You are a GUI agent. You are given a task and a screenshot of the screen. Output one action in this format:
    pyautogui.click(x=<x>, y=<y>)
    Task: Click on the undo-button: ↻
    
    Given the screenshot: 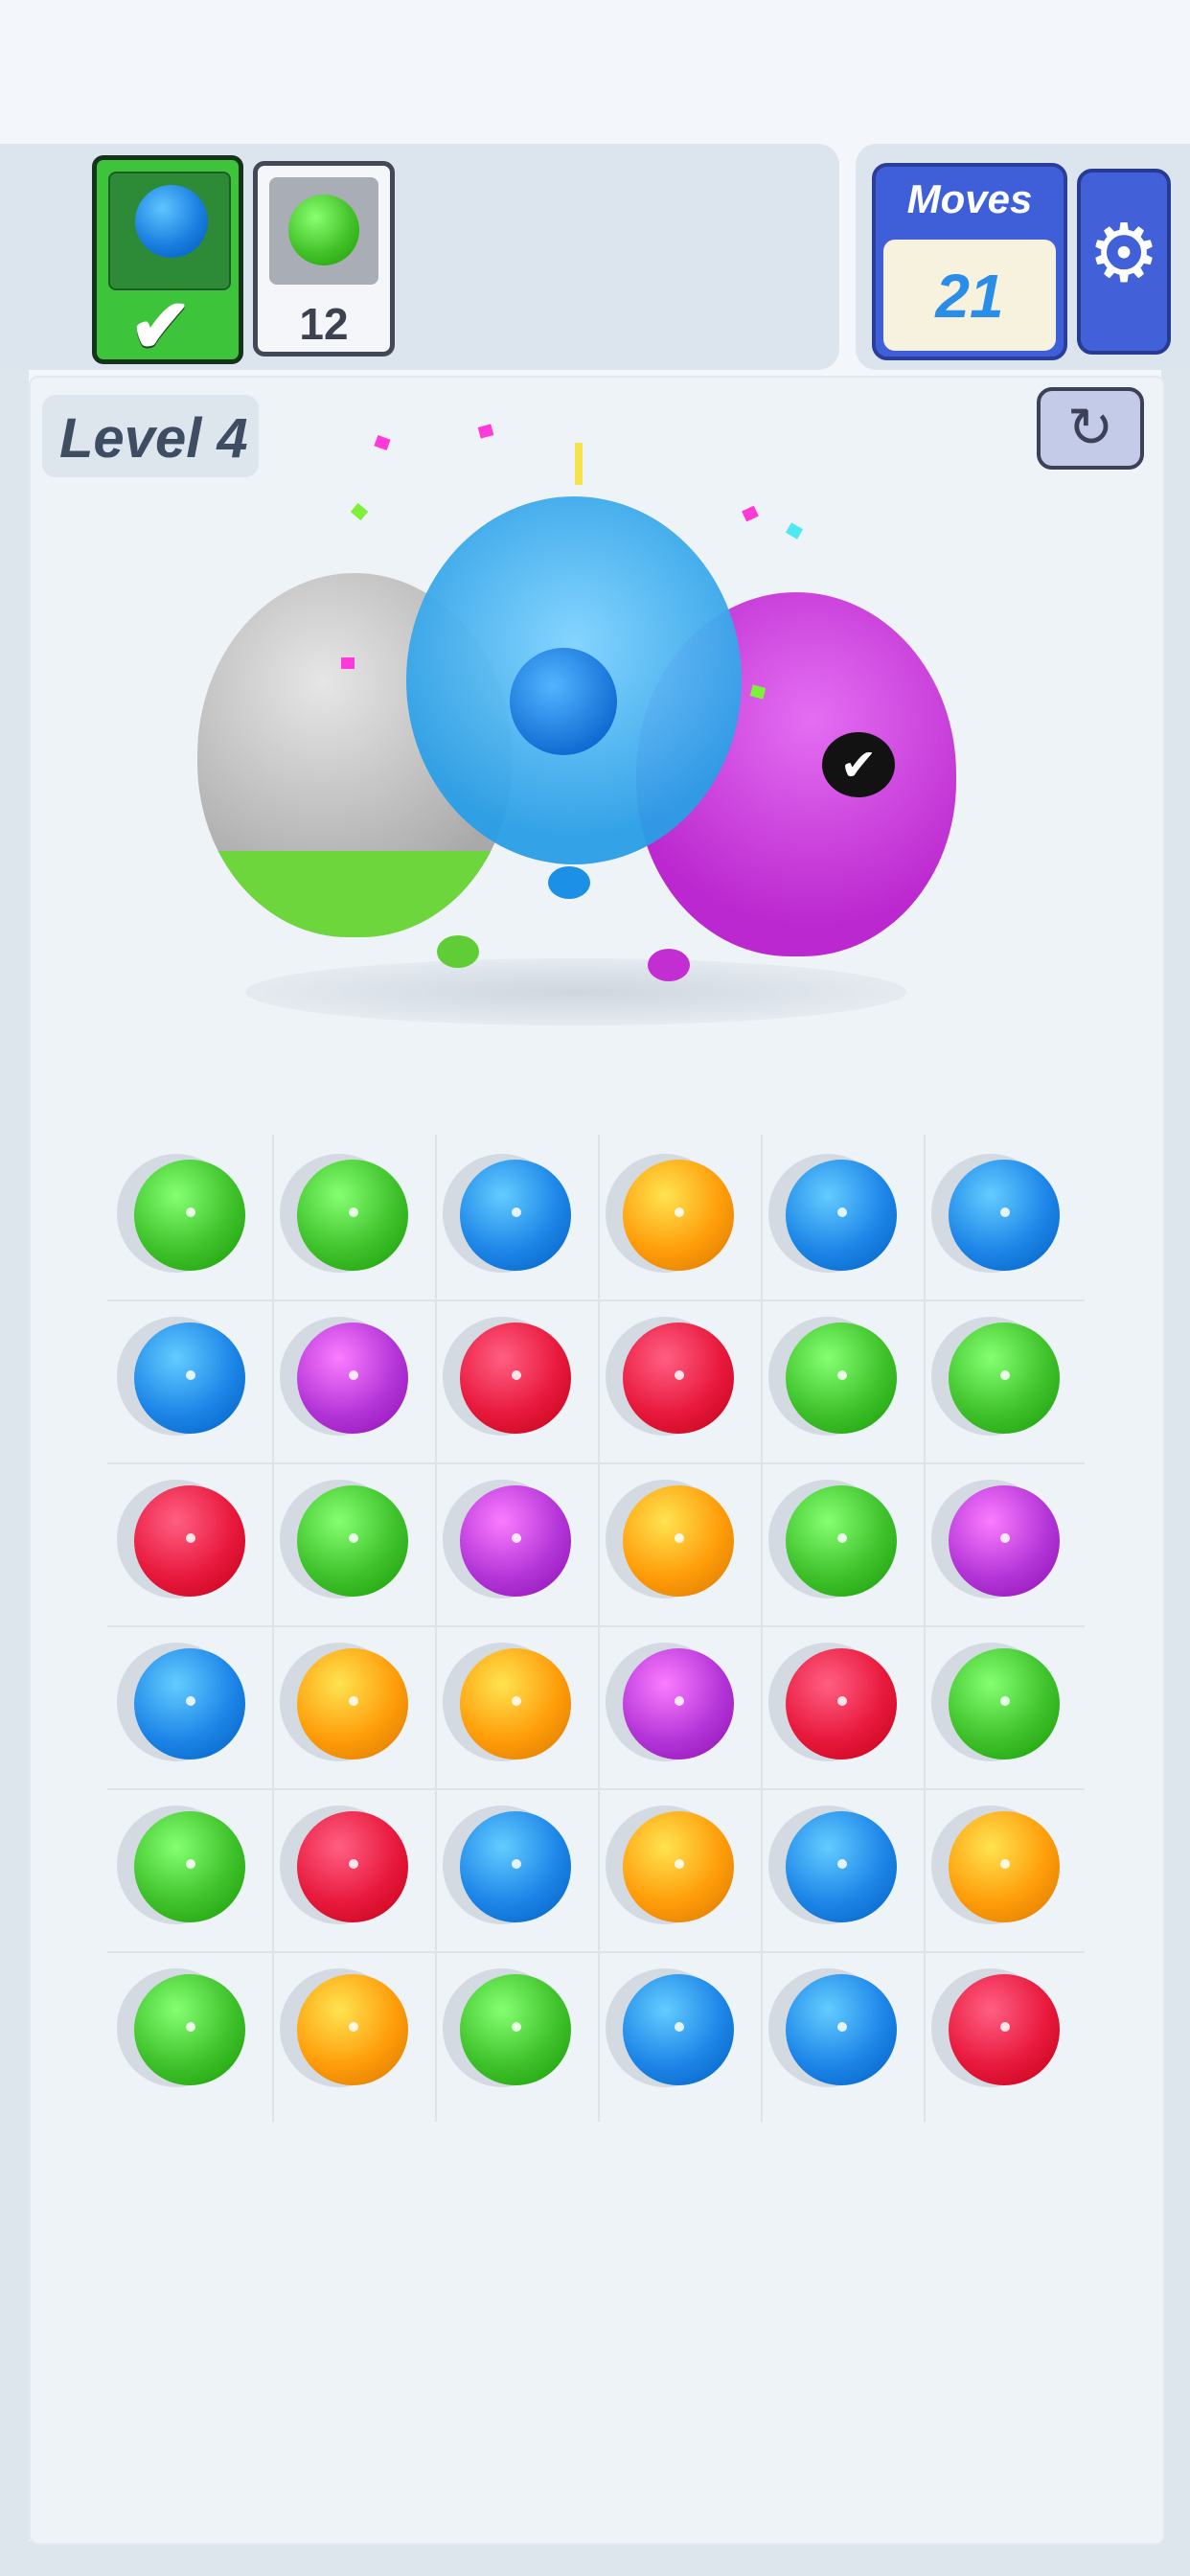 What is the action you would take?
    pyautogui.click(x=1091, y=428)
    